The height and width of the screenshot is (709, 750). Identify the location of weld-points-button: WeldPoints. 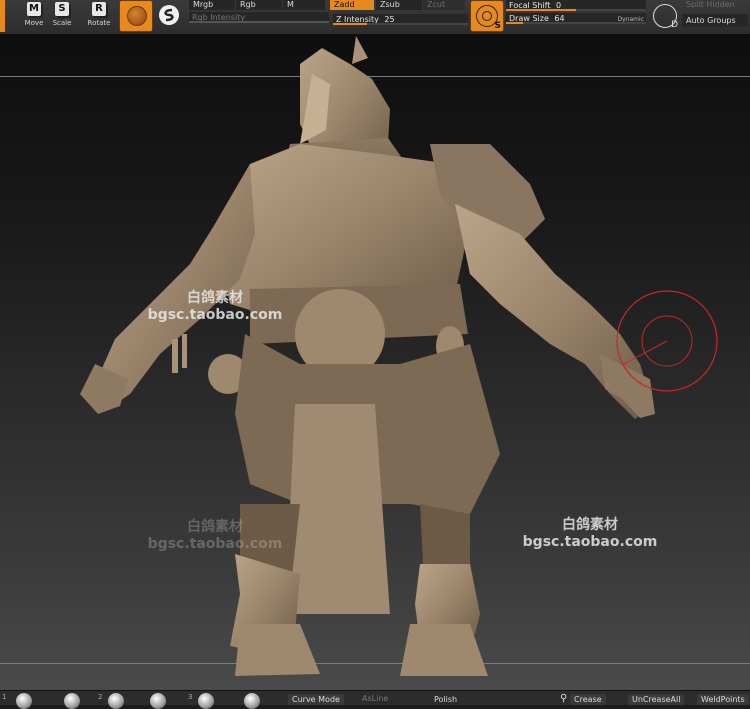
(723, 699).